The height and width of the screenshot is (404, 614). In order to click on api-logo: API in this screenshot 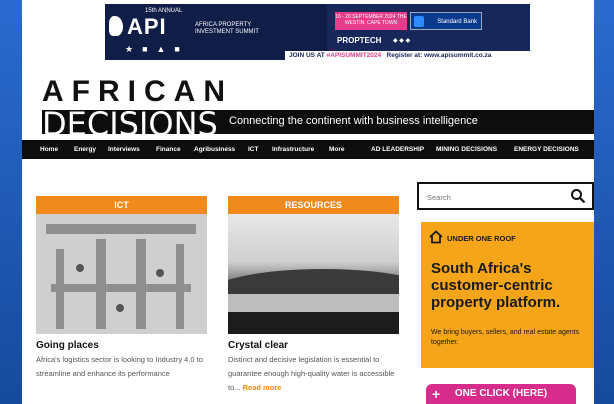, I will do `click(147, 26)`.